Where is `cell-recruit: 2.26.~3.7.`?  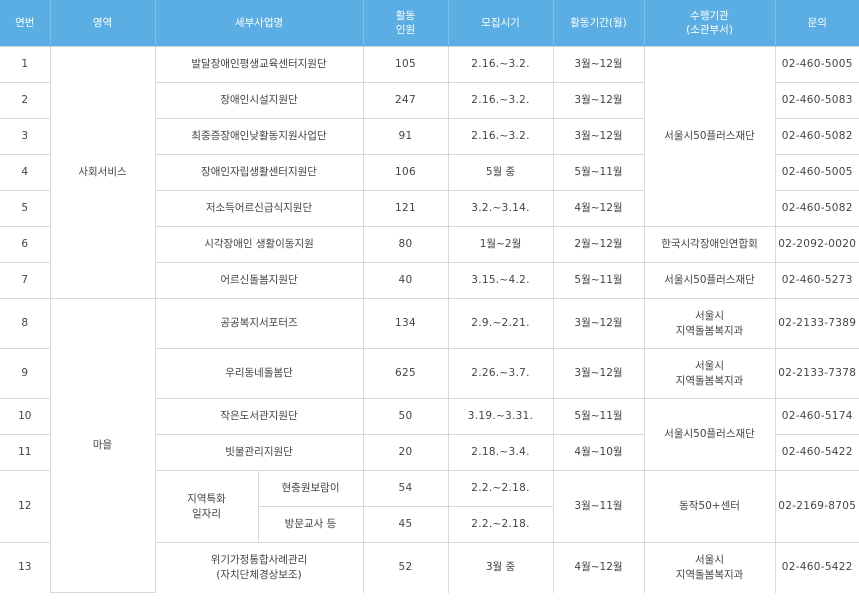
cell-recruit: 2.26.~3.7. is located at coordinates (500, 373).